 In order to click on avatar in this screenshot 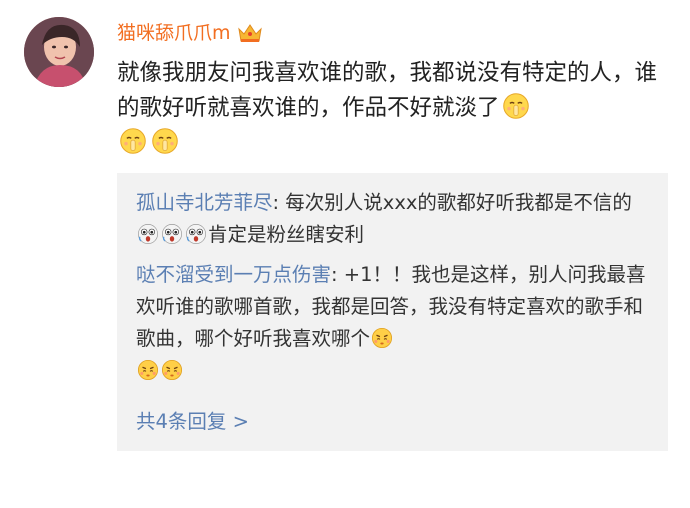, I will do `click(59, 52)`.